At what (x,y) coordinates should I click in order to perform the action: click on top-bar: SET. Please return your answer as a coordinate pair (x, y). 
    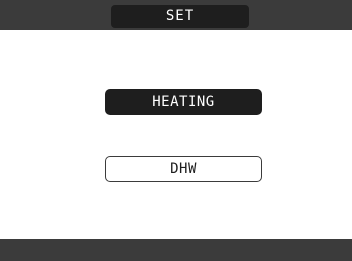
    Looking at the image, I should click on (176, 15).